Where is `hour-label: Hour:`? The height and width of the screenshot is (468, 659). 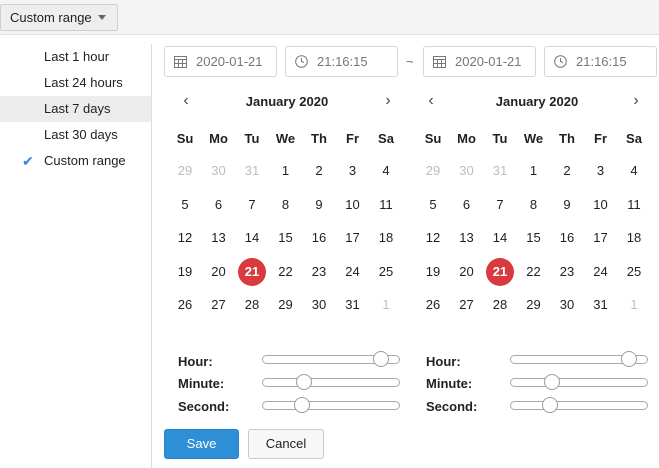
hour-label: Hour: is located at coordinates (195, 361).